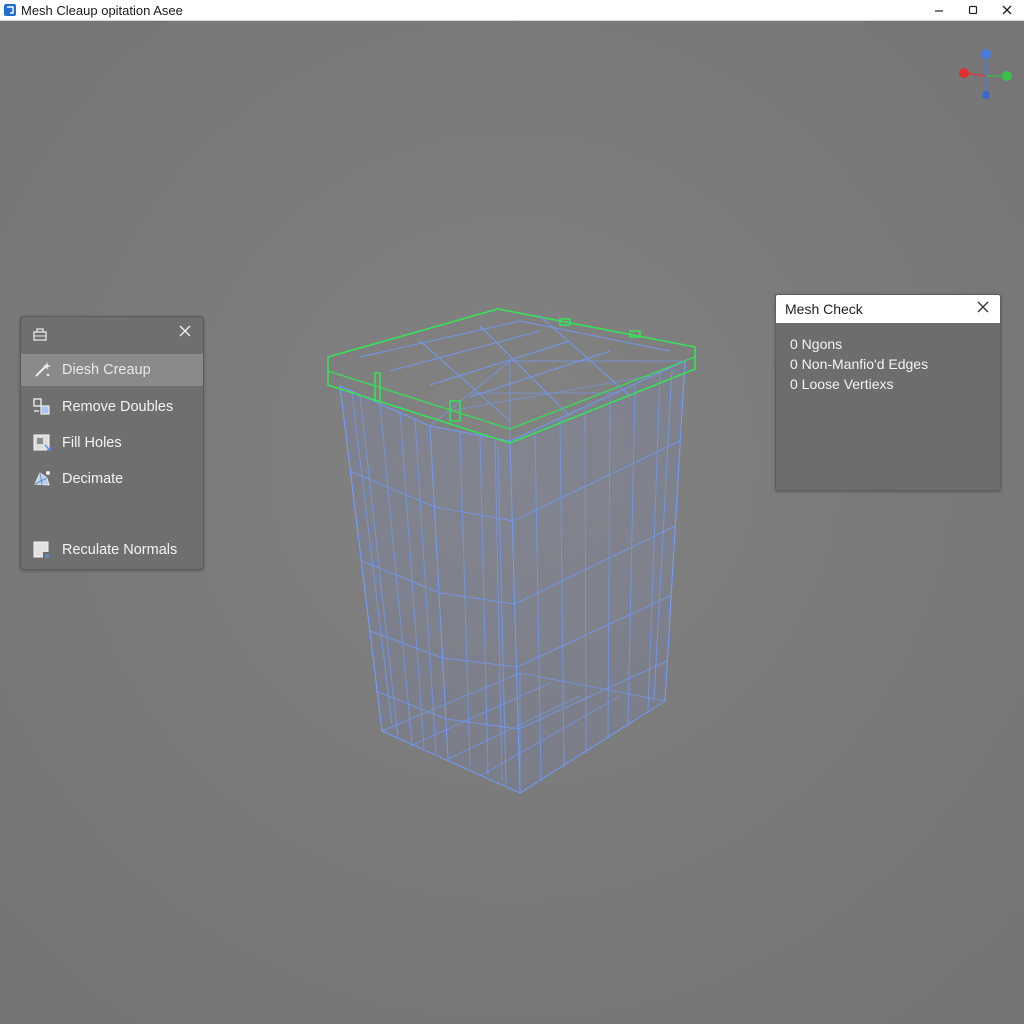 This screenshot has height=1024, width=1024. I want to click on maximize-button, so click(973, 10).